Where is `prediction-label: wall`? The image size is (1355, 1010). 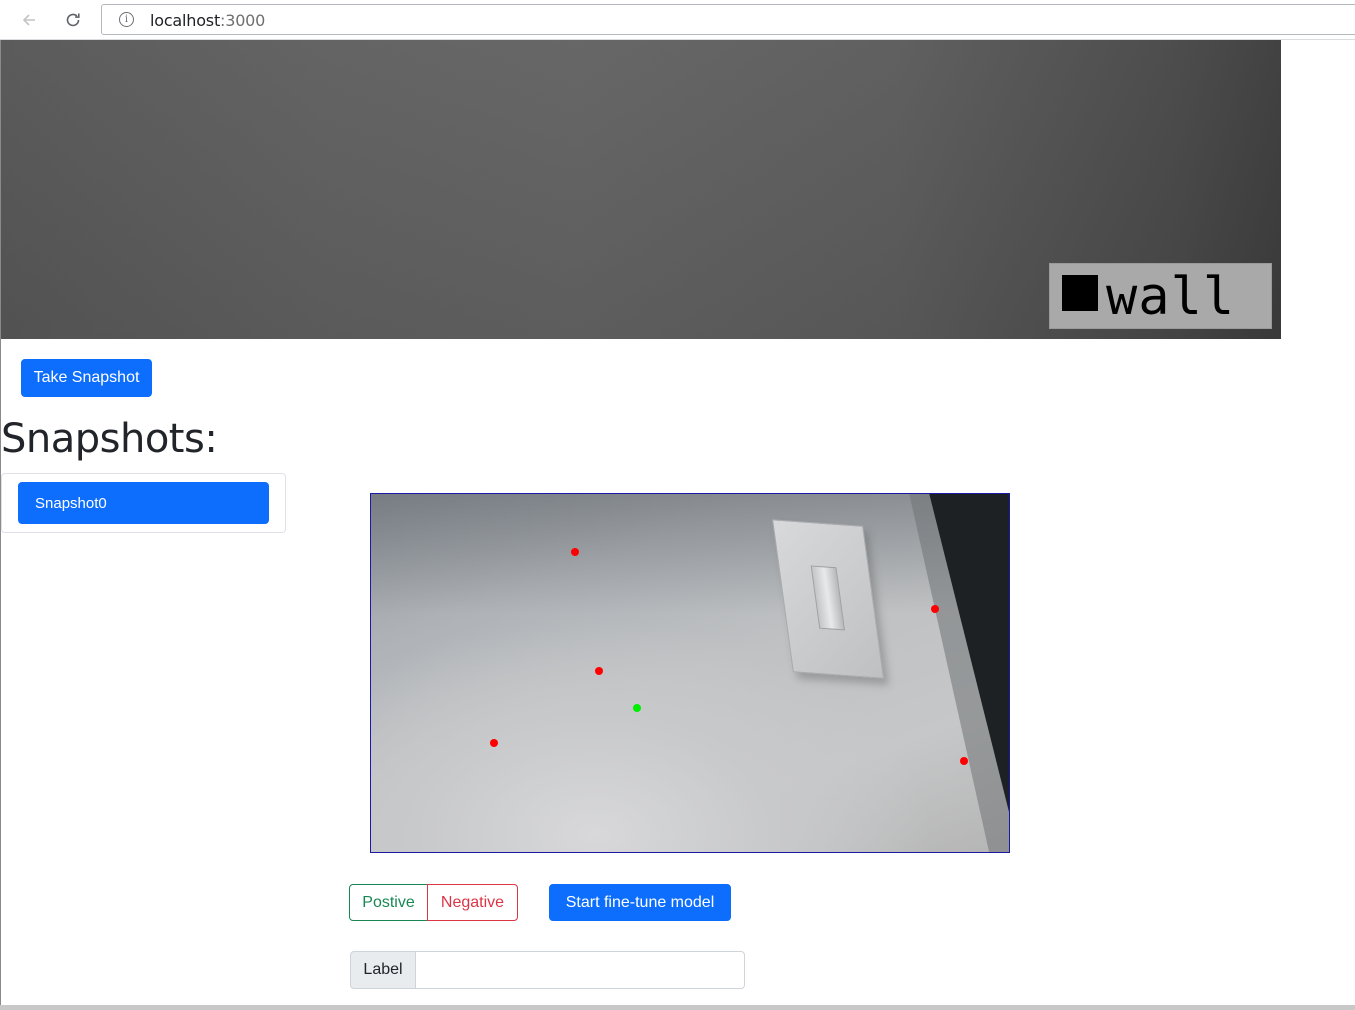
prediction-label: wall is located at coordinates (1171, 297).